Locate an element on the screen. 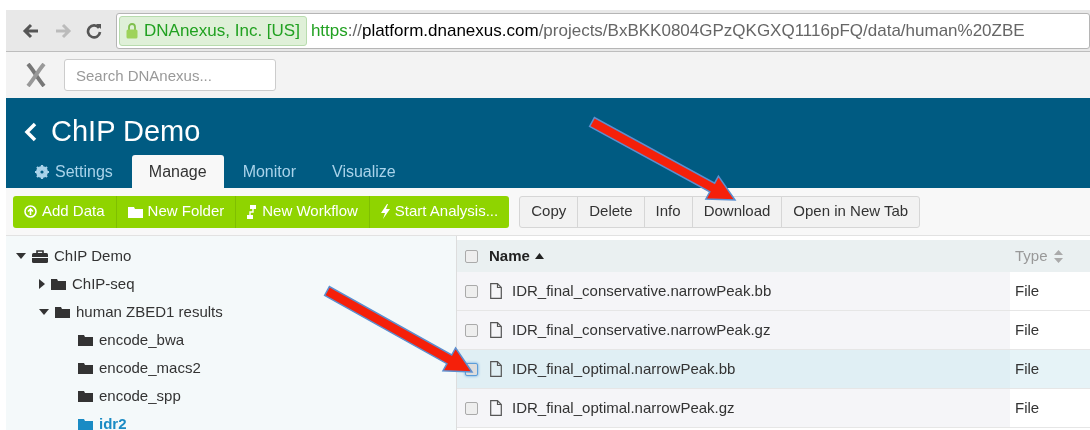 Image resolution: width=1090 pixels, height=430 pixels. name-column-header: Name is located at coordinates (747, 256).